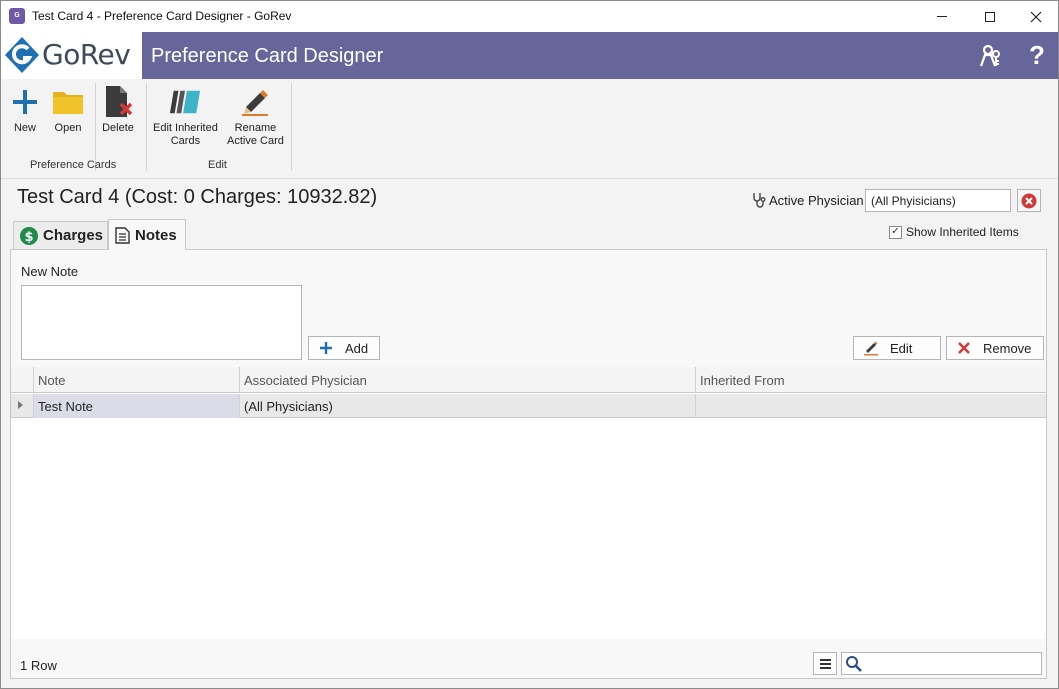 This screenshot has height=689, width=1059. I want to click on new-note-label: New Note, so click(50, 271).